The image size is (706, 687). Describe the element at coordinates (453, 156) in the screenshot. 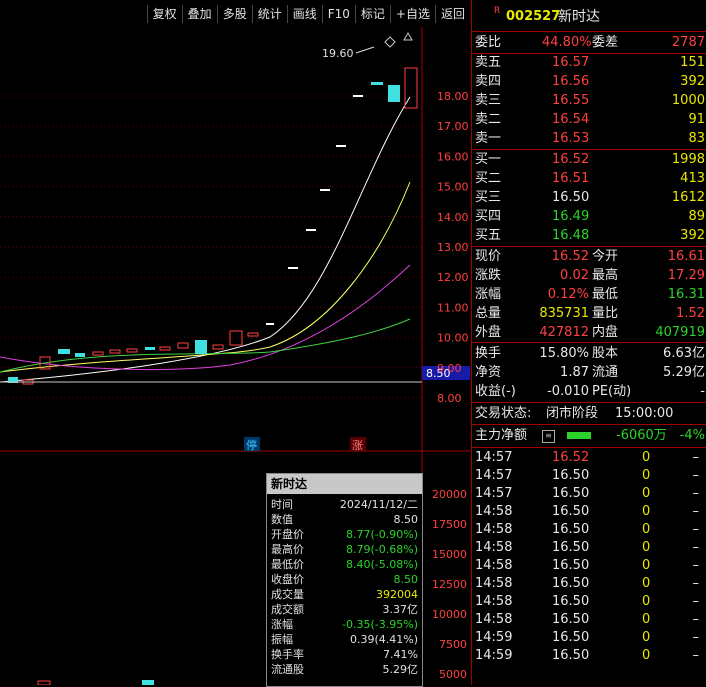

I see `price-axis-label: 16.00` at that location.